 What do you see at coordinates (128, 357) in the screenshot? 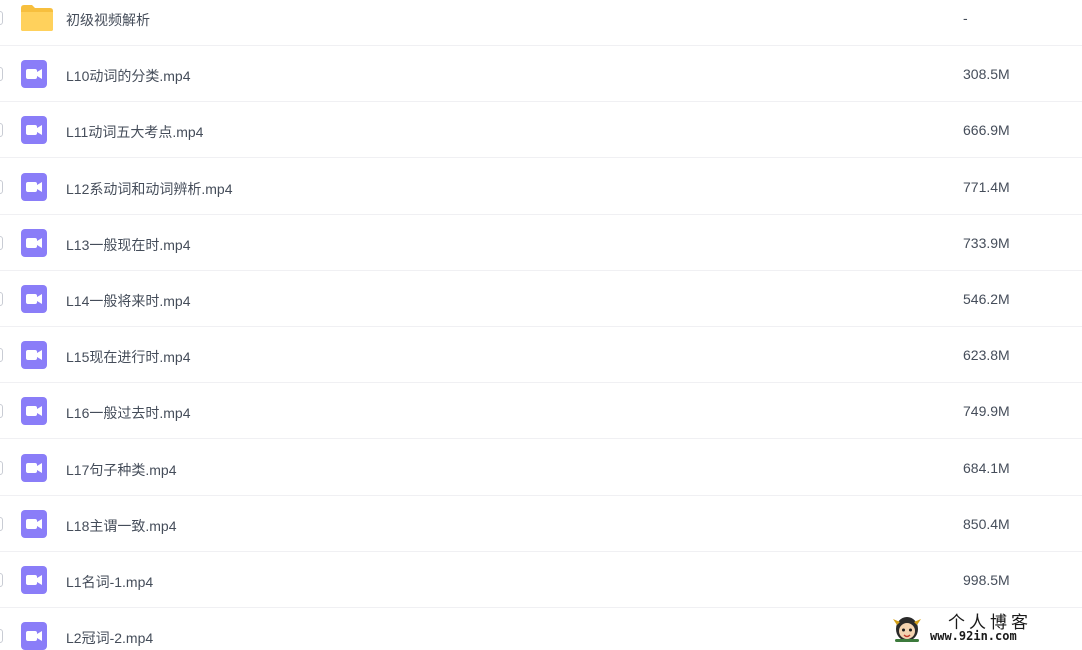
I see `file-name: L15现在进行时.mp4` at bounding box center [128, 357].